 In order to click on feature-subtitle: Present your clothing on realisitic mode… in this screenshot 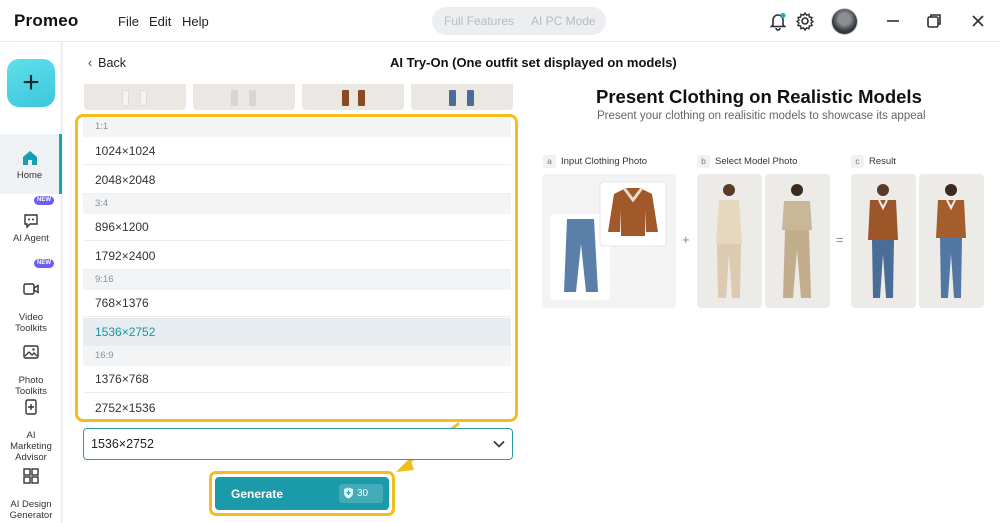, I will do `click(761, 116)`.